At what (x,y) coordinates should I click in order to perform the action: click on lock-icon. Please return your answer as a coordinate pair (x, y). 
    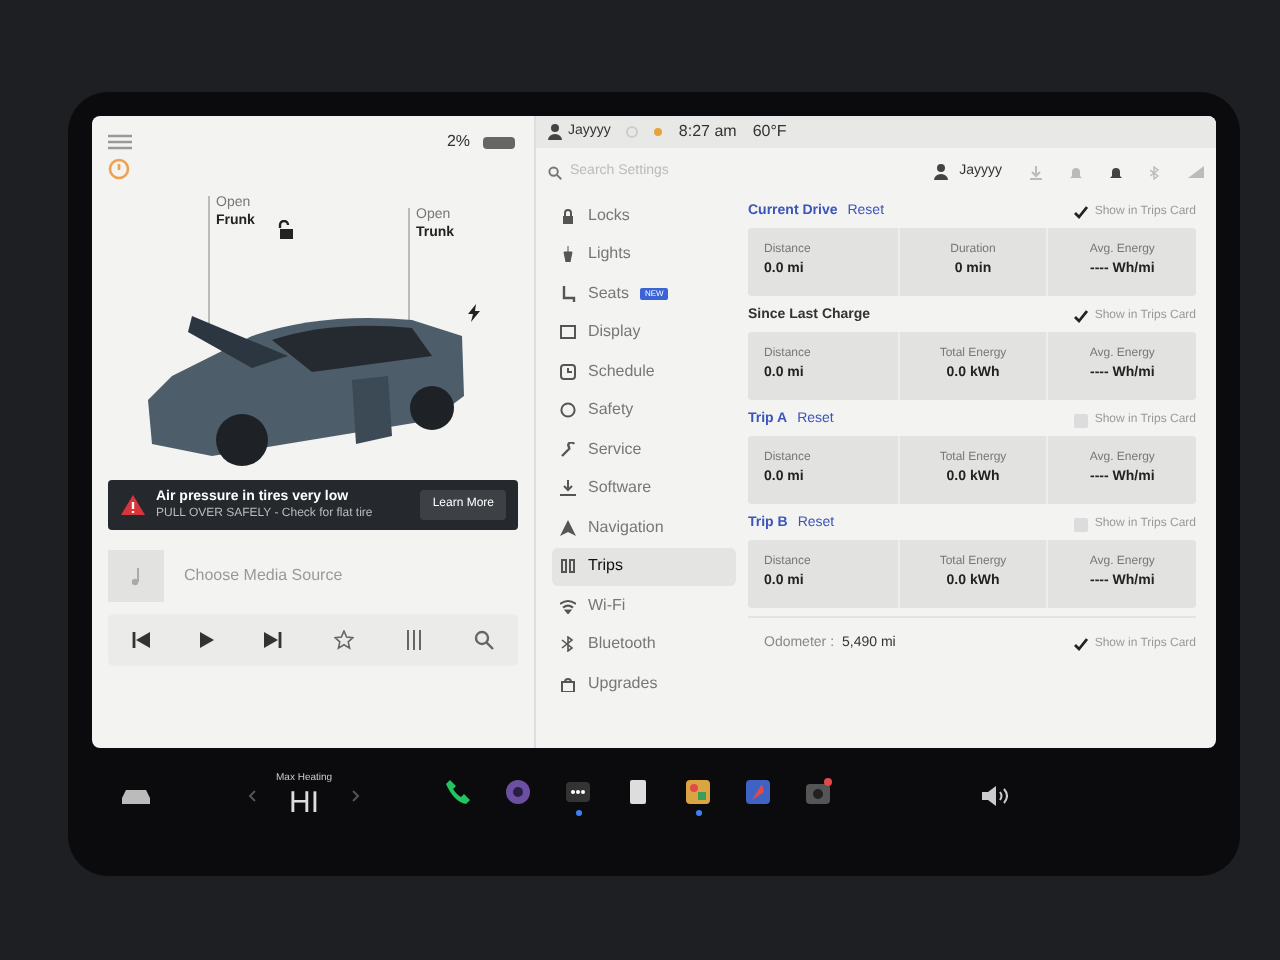
    Looking at the image, I should click on (568, 215).